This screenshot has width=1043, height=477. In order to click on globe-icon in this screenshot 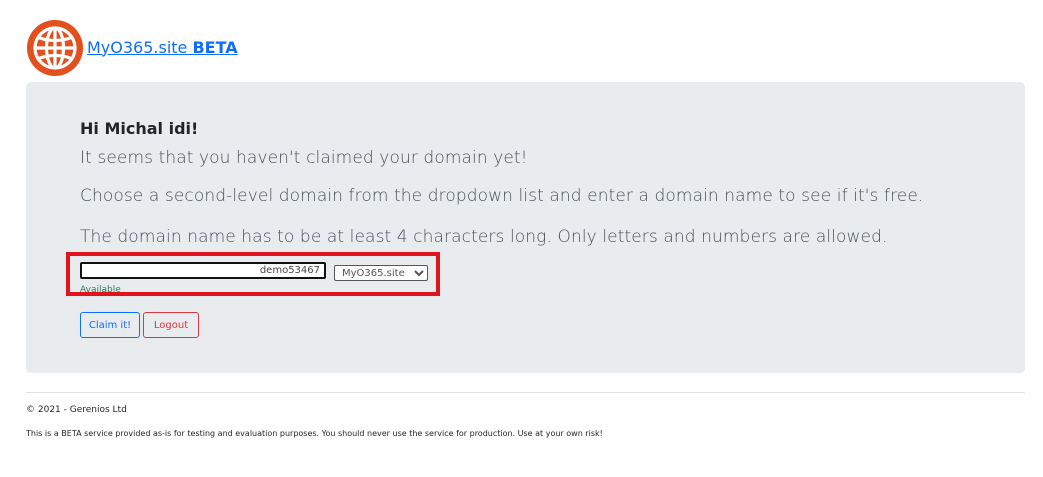, I will do `click(55, 48)`.